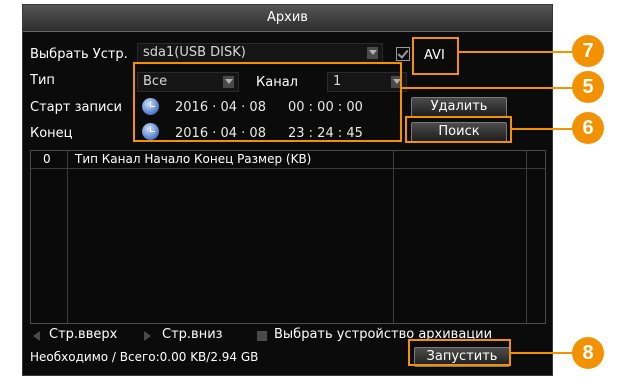 The width and height of the screenshot is (623, 378). Describe the element at coordinates (42, 80) in the screenshot. I see `type-label: Тип` at that location.